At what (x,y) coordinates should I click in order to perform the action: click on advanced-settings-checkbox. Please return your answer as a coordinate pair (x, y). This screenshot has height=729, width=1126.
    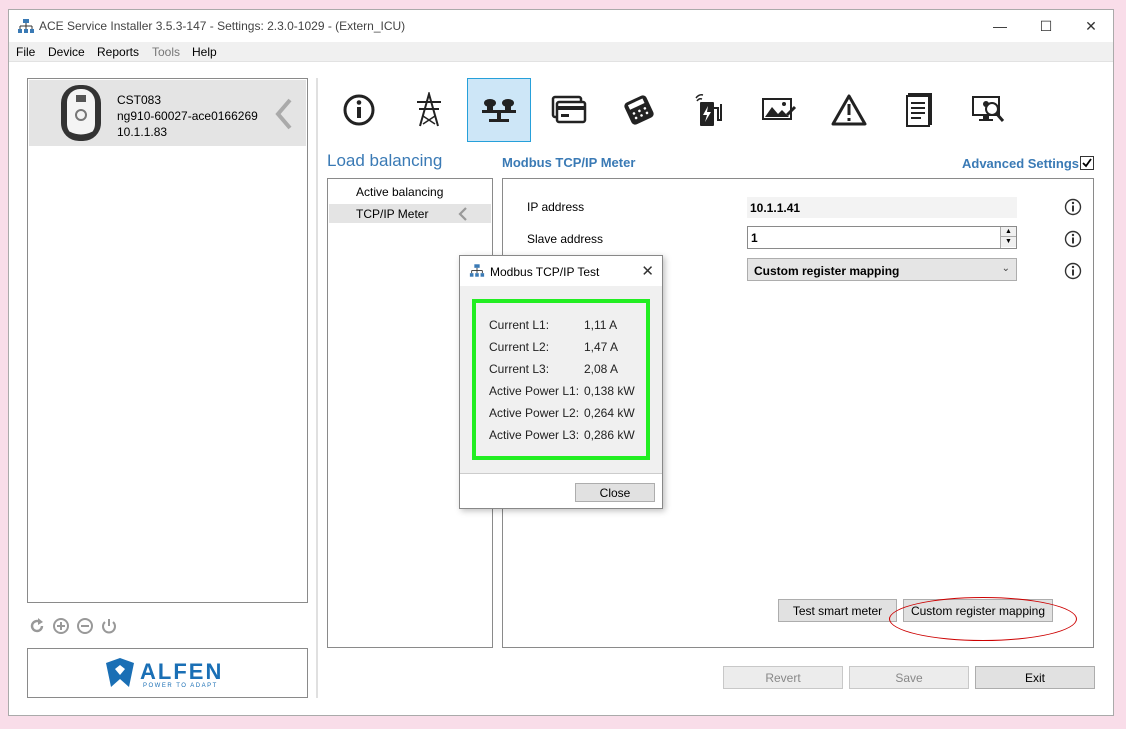
    Looking at the image, I should click on (1087, 163).